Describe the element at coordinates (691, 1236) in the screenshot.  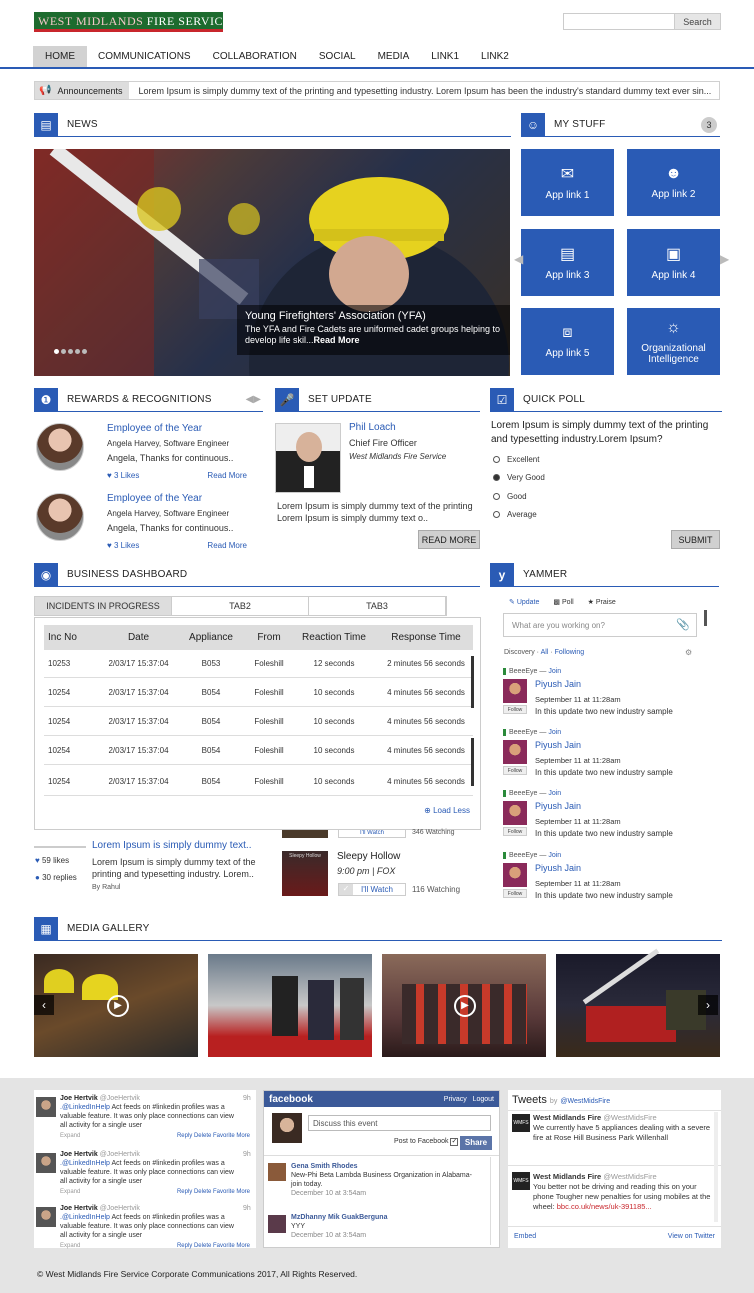
I see `view-on-twitter-link: View on Twitter` at that location.